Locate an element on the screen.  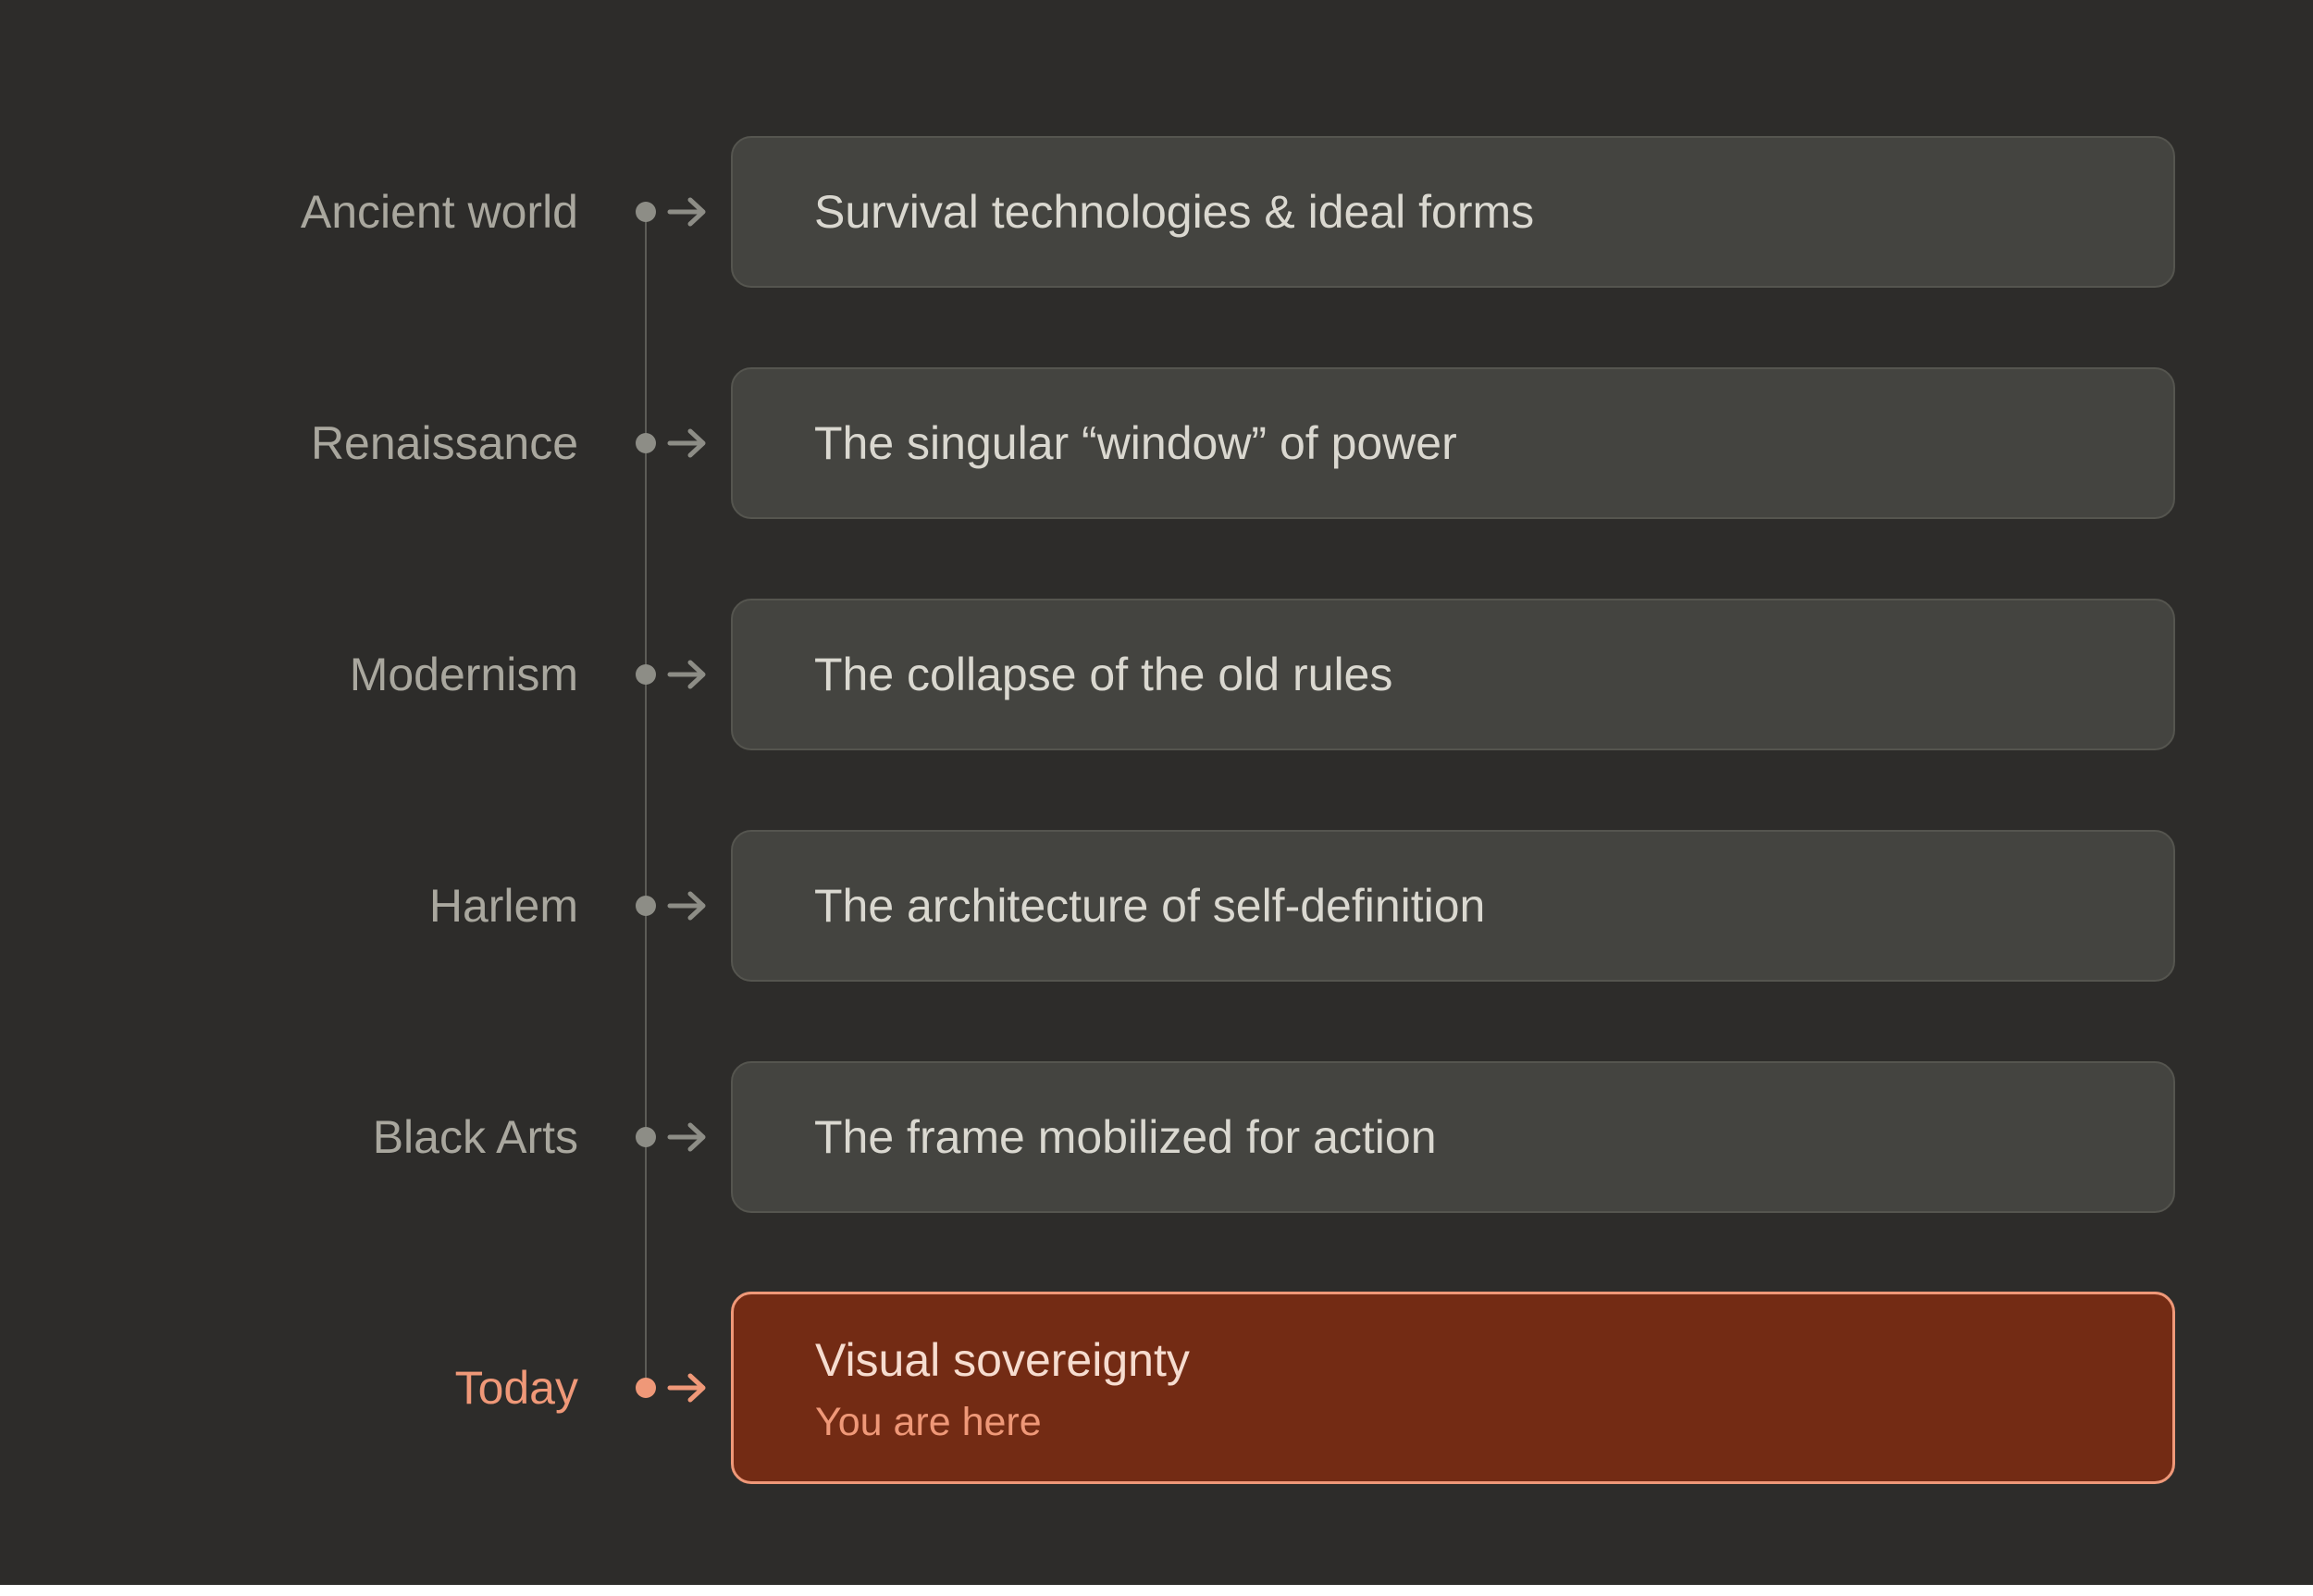
era-description: Survival technologies & ideal forms is located at coordinates (1174, 212).